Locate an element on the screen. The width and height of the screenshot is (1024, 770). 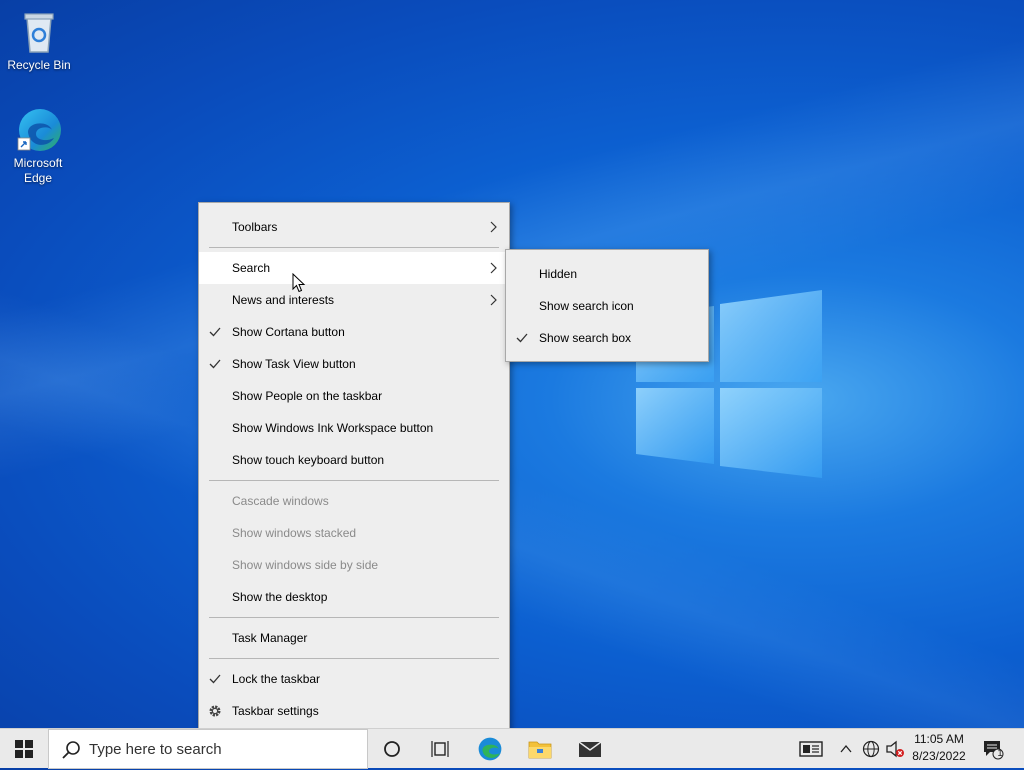
notification-count-badge: 1 is located at coordinates (1000, 753).